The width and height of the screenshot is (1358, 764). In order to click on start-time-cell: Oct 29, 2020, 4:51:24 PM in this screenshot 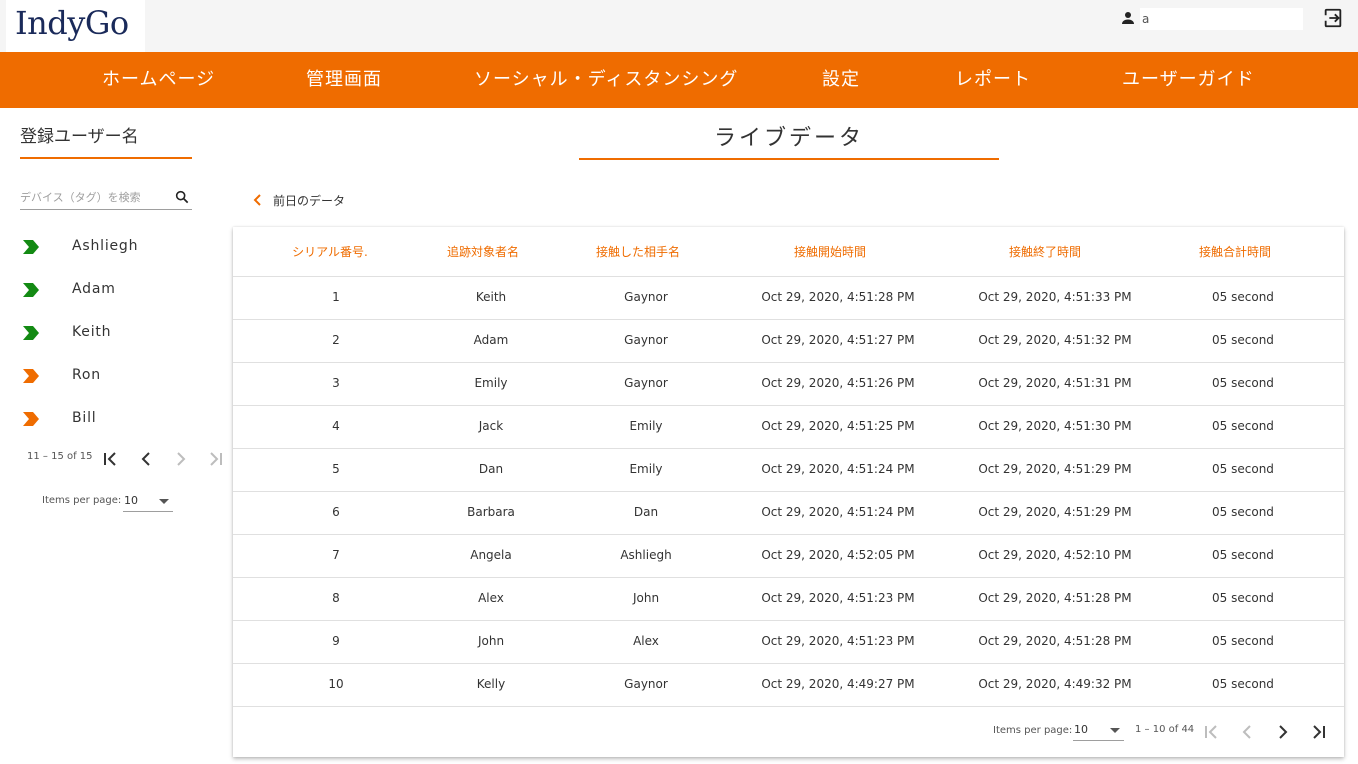, I will do `click(838, 469)`.